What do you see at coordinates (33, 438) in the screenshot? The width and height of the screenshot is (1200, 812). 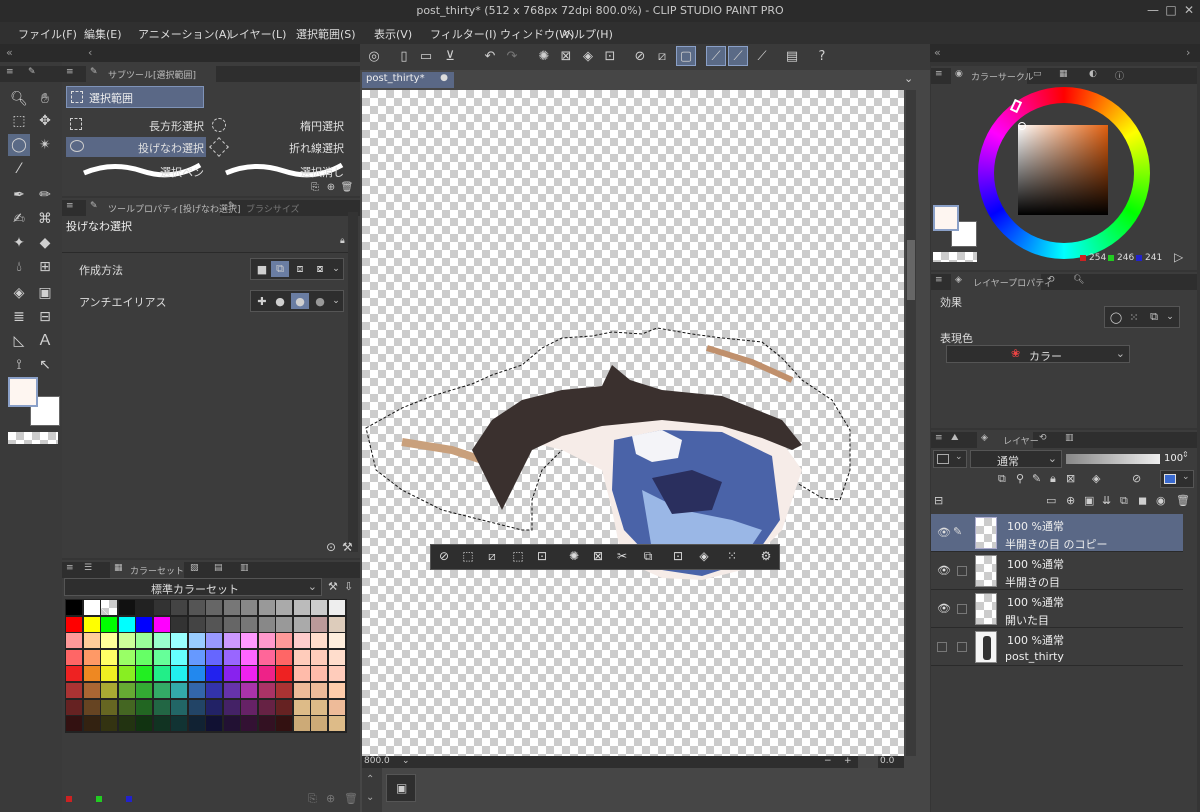 I see `transparent-color-swatch` at bounding box center [33, 438].